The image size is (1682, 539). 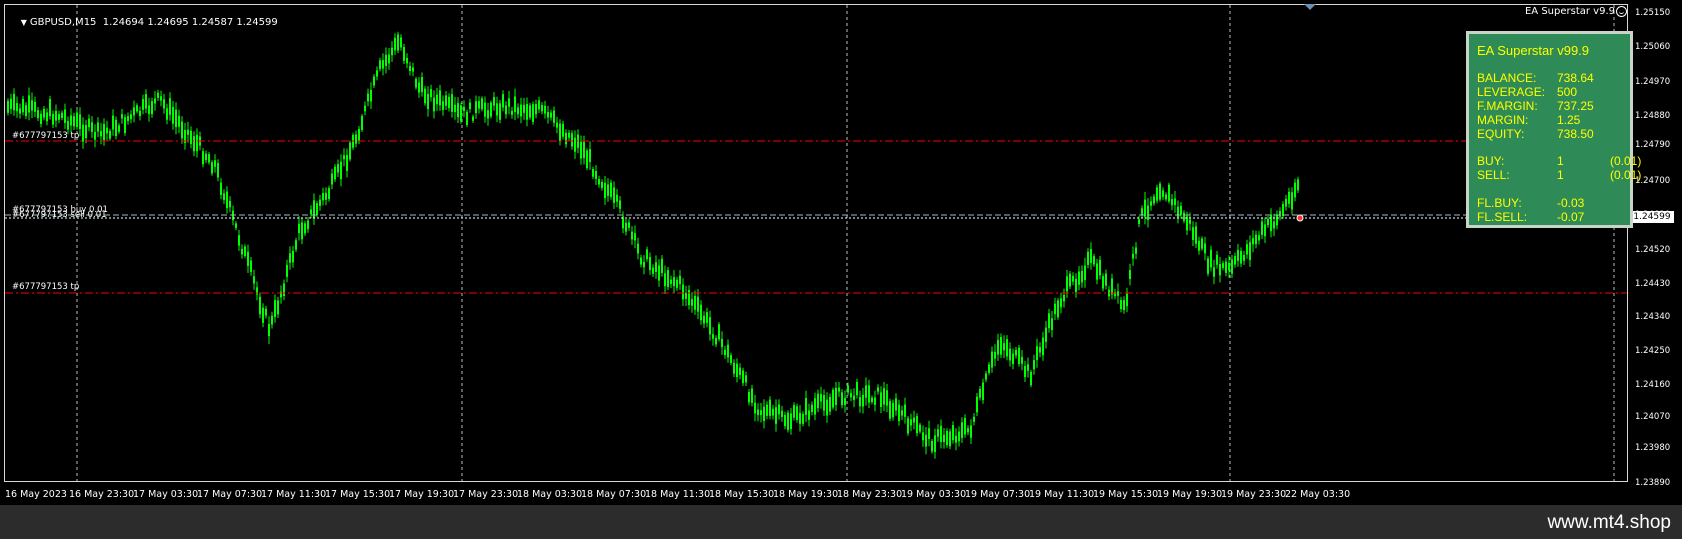 What do you see at coordinates (841, 522) in the screenshot?
I see `footer-bar: www.mt4.shop` at bounding box center [841, 522].